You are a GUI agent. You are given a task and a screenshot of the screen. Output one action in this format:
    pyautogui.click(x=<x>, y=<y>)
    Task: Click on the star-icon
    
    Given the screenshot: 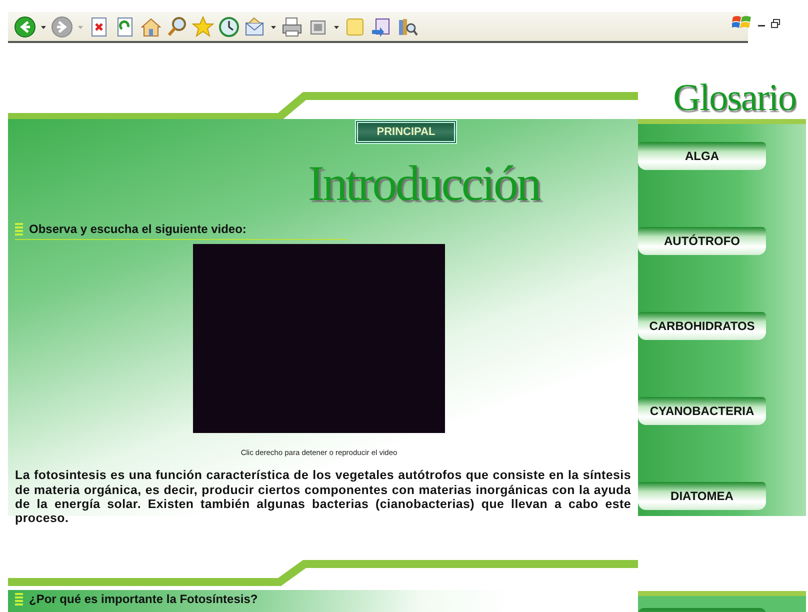 What is the action you would take?
    pyautogui.click(x=203, y=27)
    